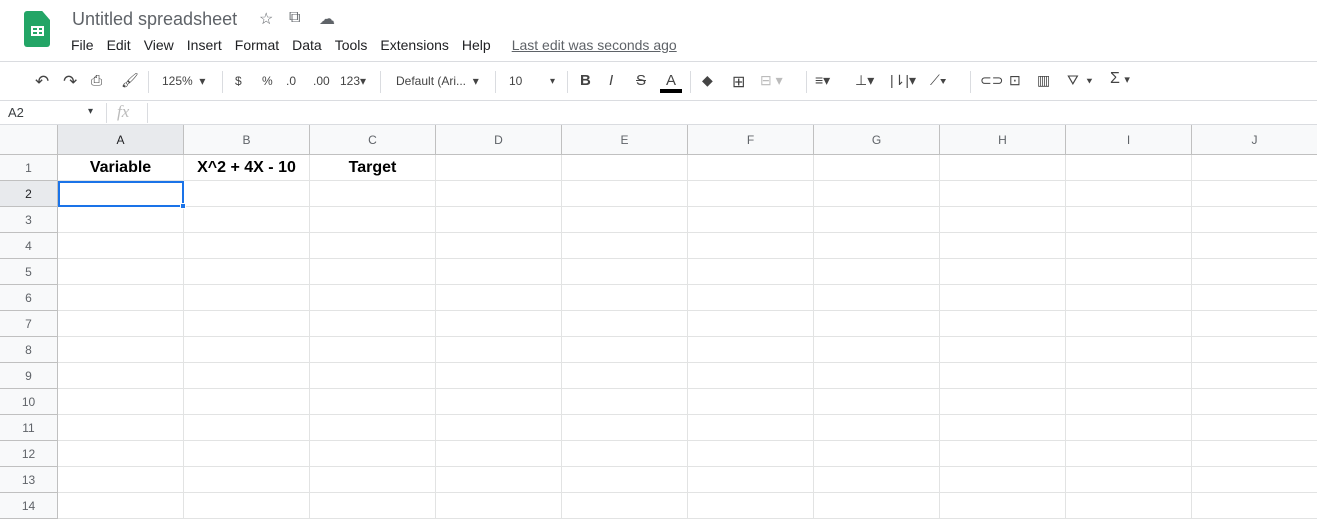 The image size is (1317, 520). What do you see at coordinates (291, 81) in the screenshot?
I see `decrease-decimal-button: .0` at bounding box center [291, 81].